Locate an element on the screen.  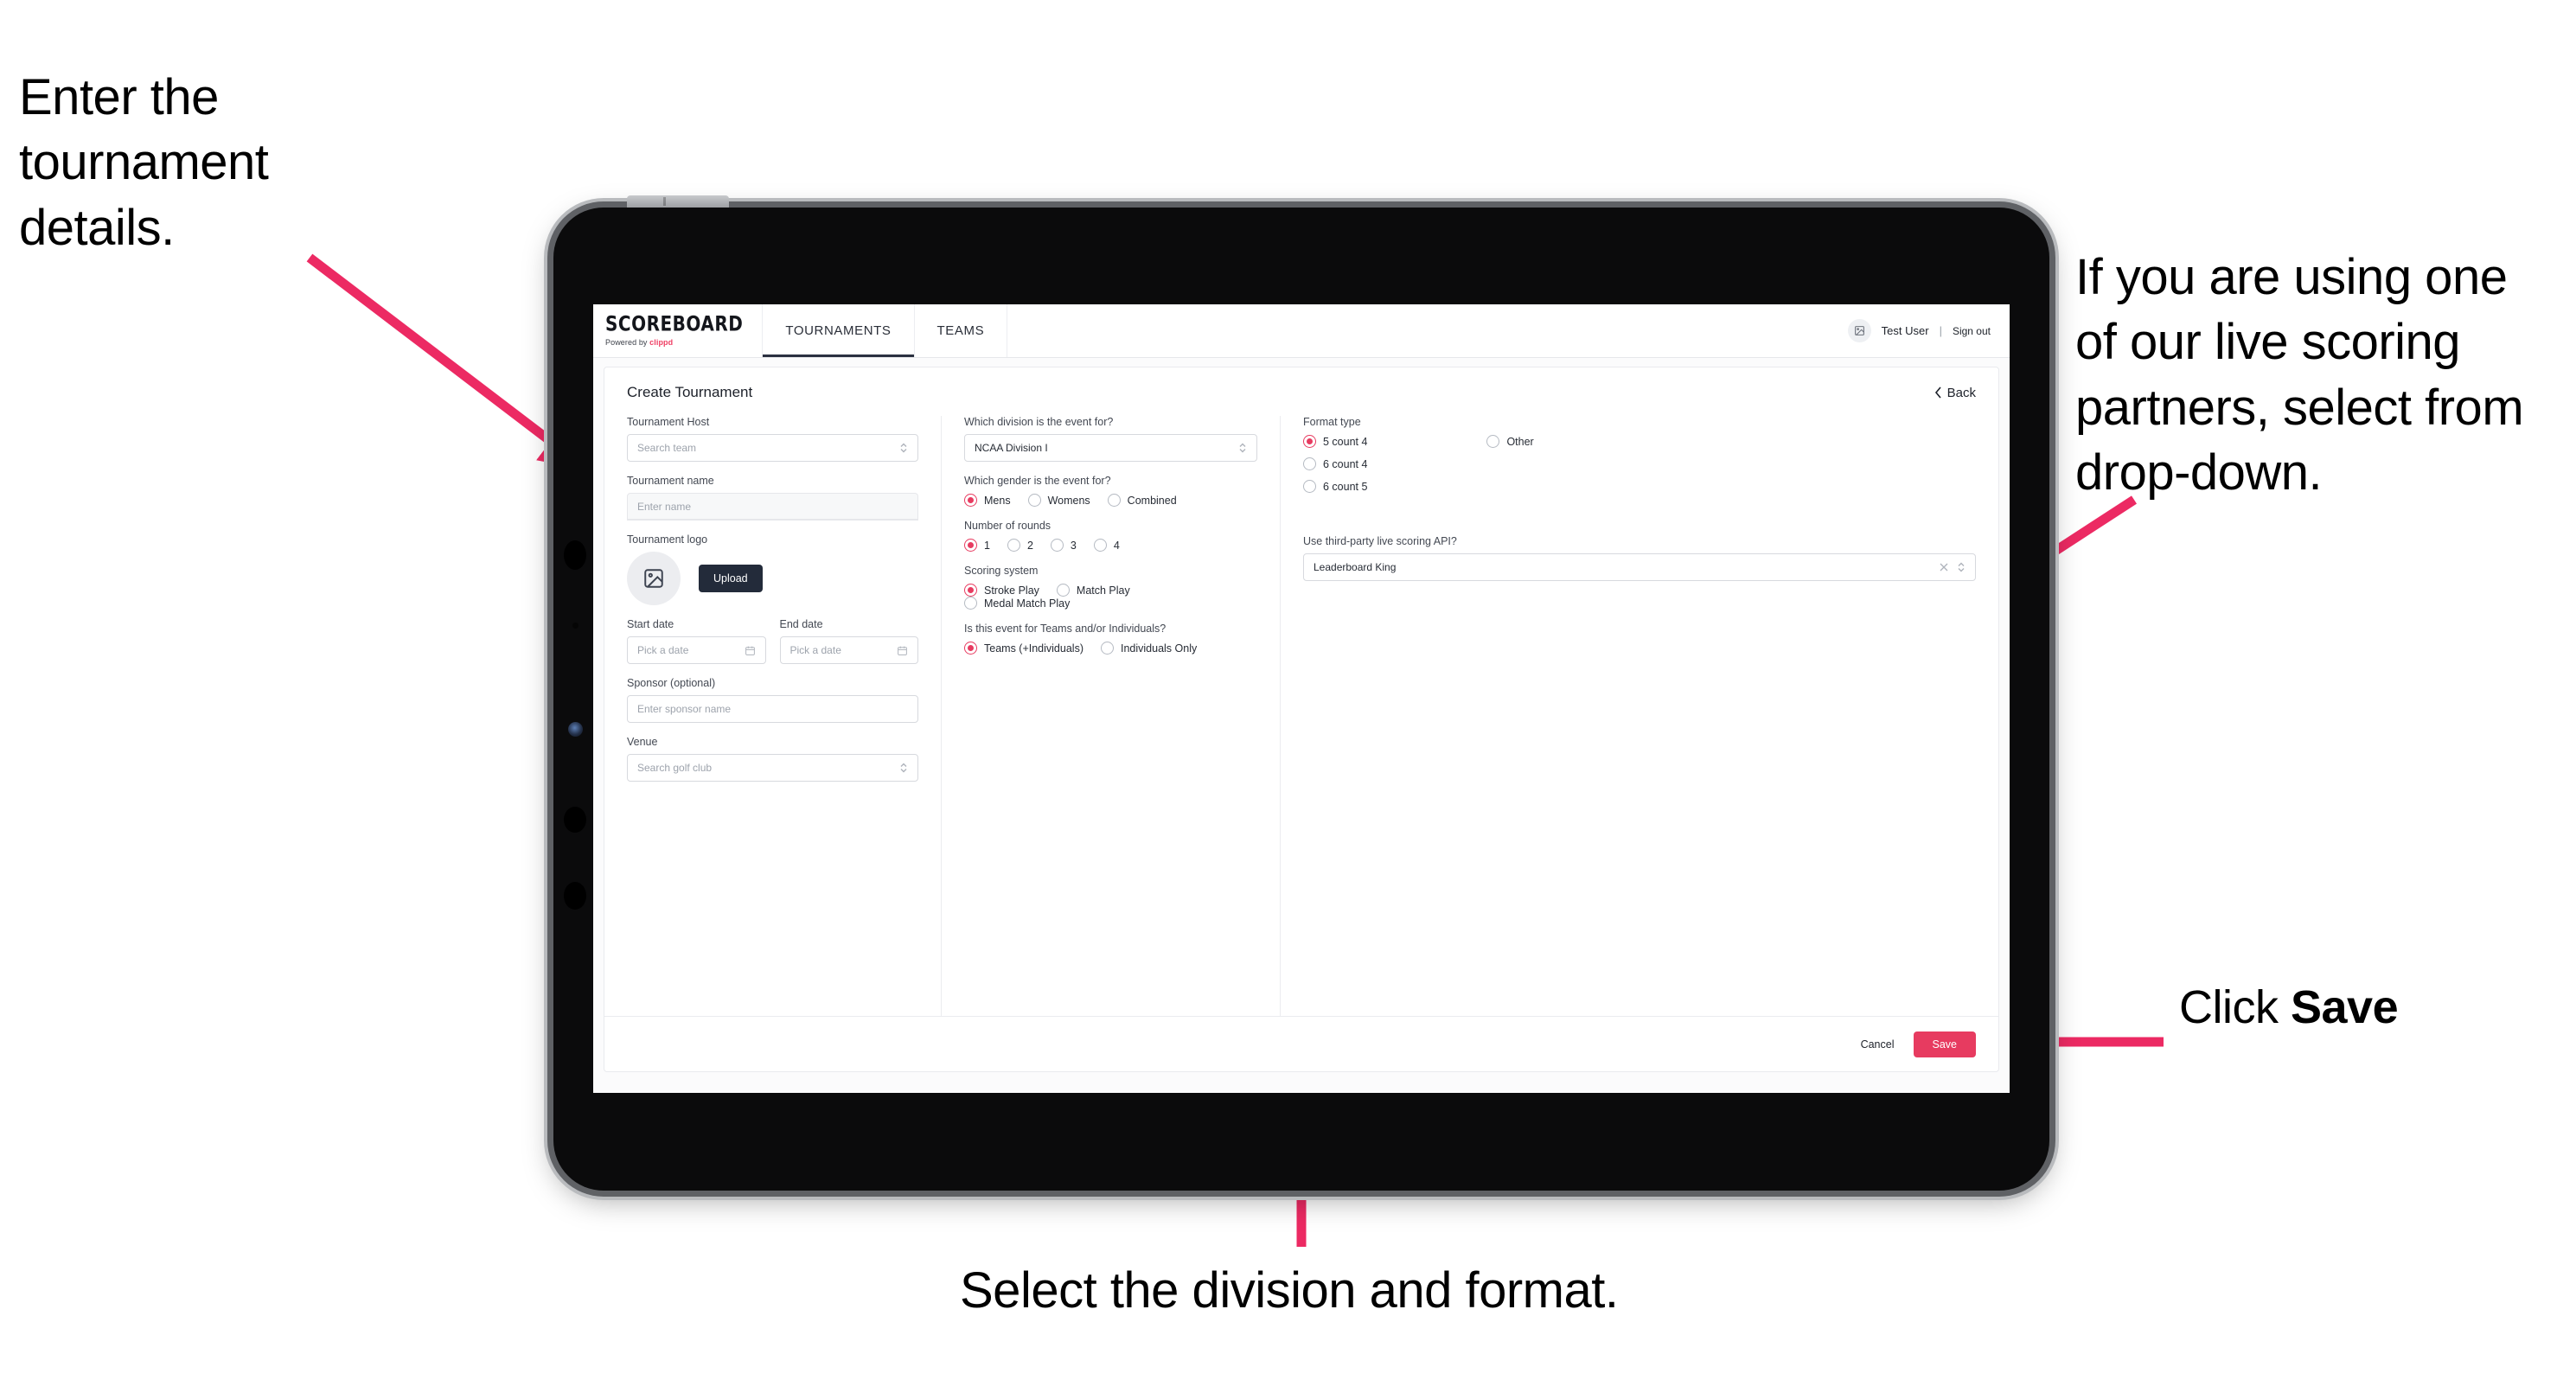
calendar-icon is located at coordinates (750, 650).